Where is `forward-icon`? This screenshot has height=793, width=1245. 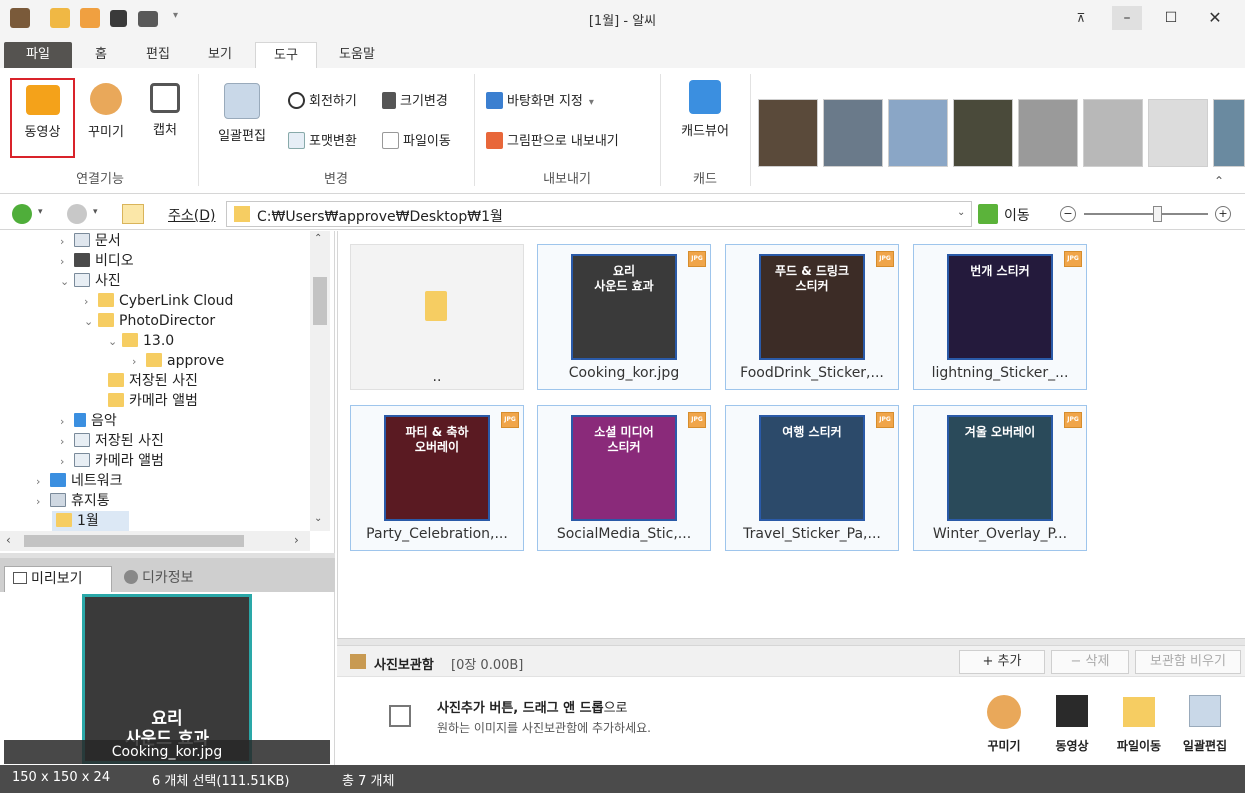 forward-icon is located at coordinates (77, 214).